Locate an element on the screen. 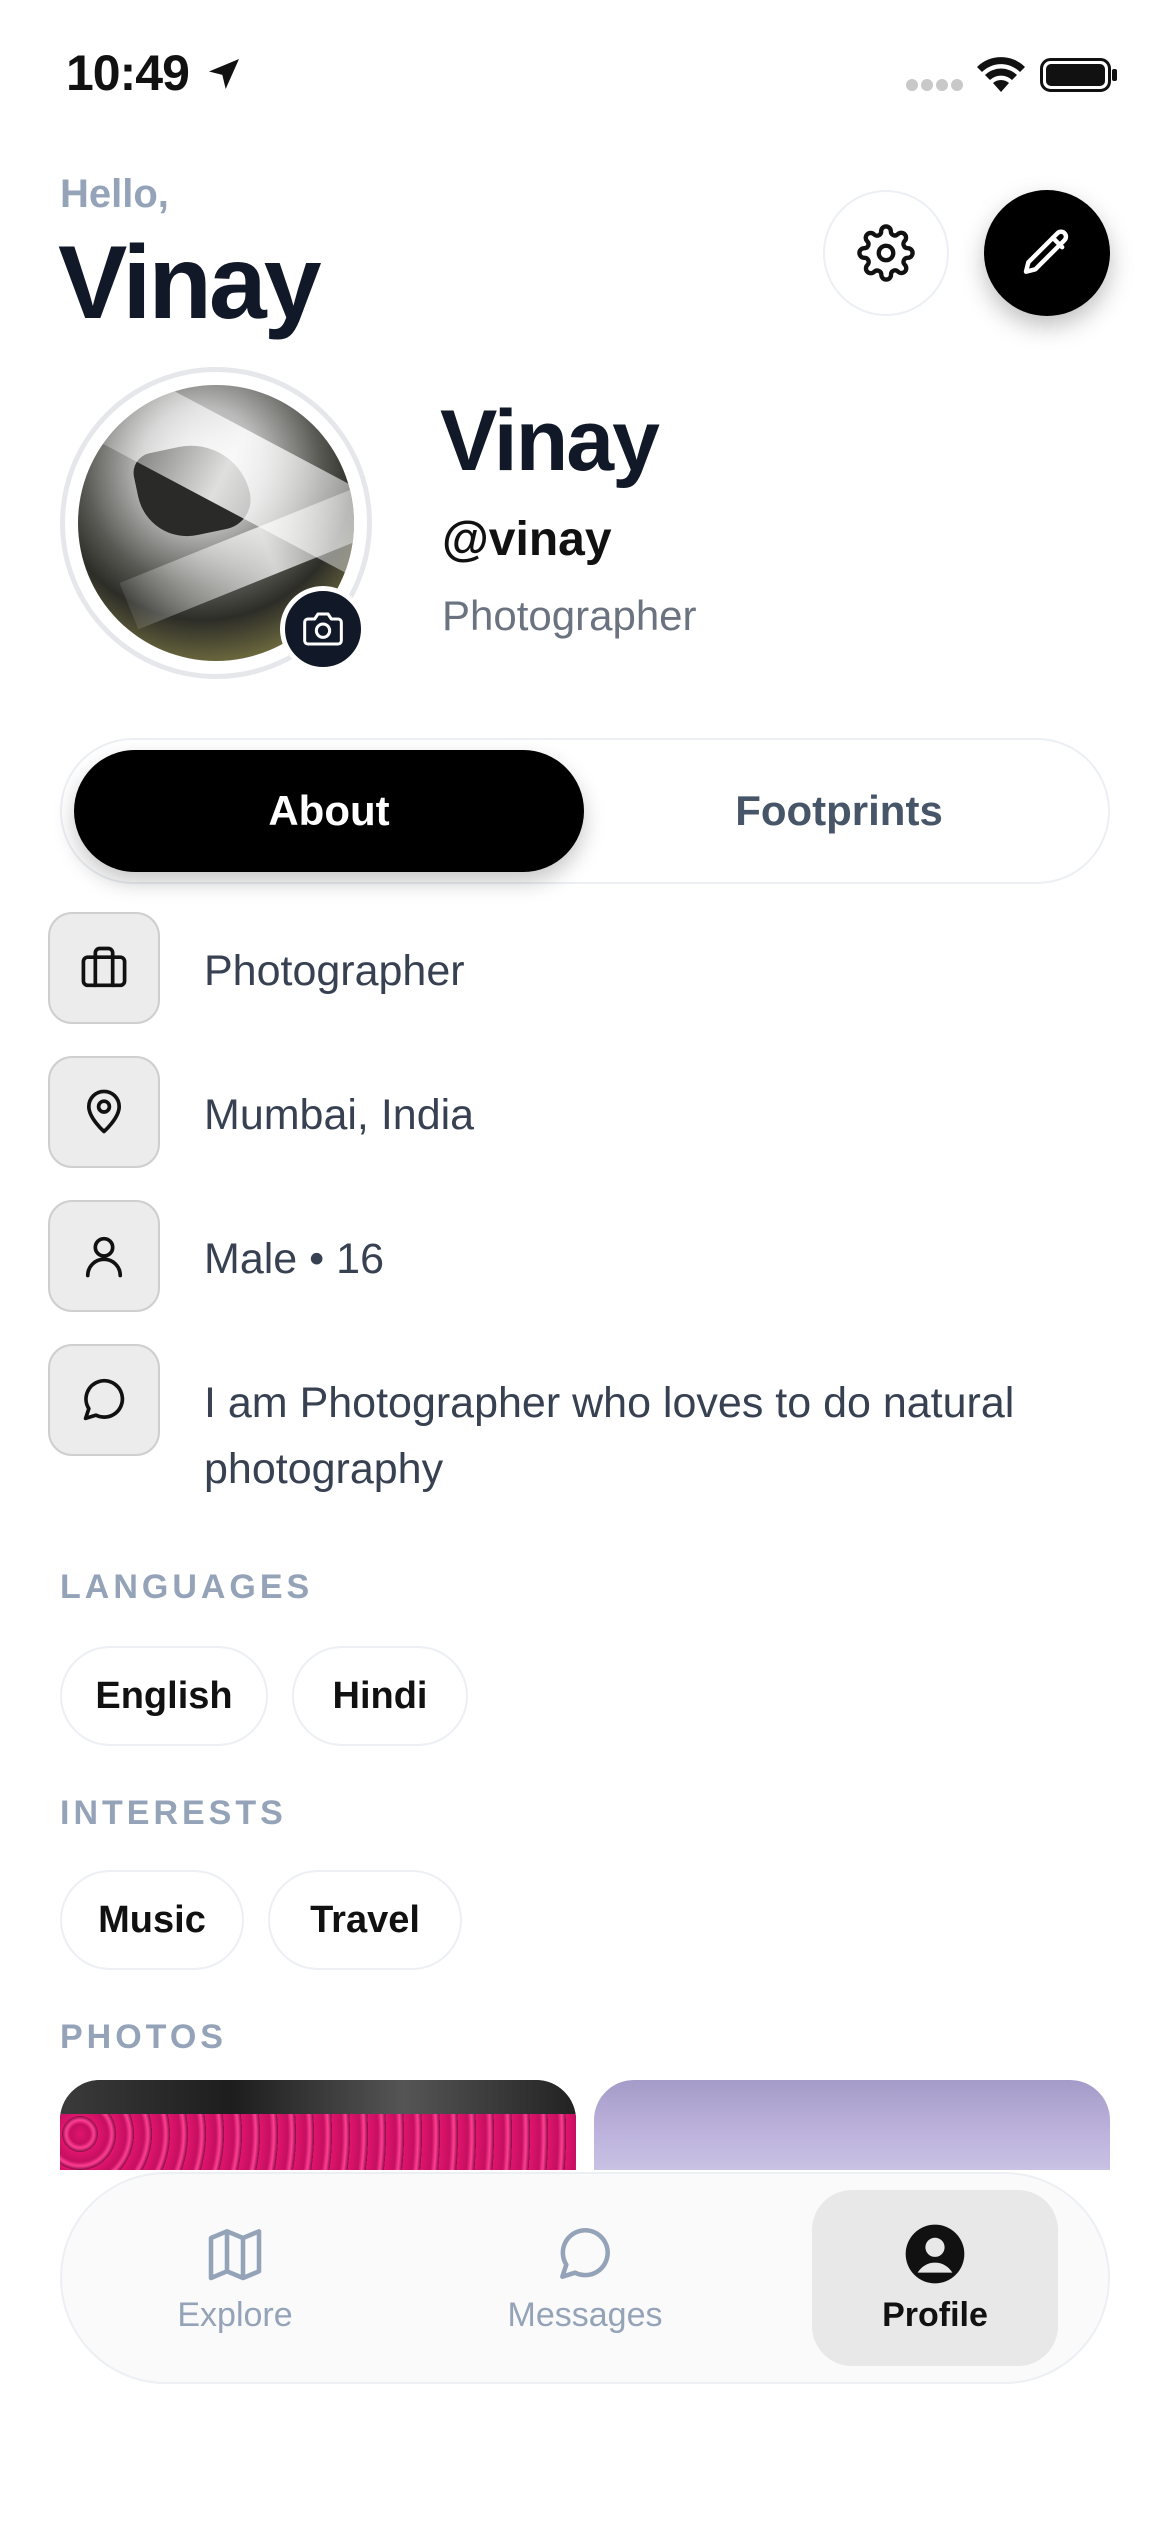  edit-profile-button is located at coordinates (1047, 253).